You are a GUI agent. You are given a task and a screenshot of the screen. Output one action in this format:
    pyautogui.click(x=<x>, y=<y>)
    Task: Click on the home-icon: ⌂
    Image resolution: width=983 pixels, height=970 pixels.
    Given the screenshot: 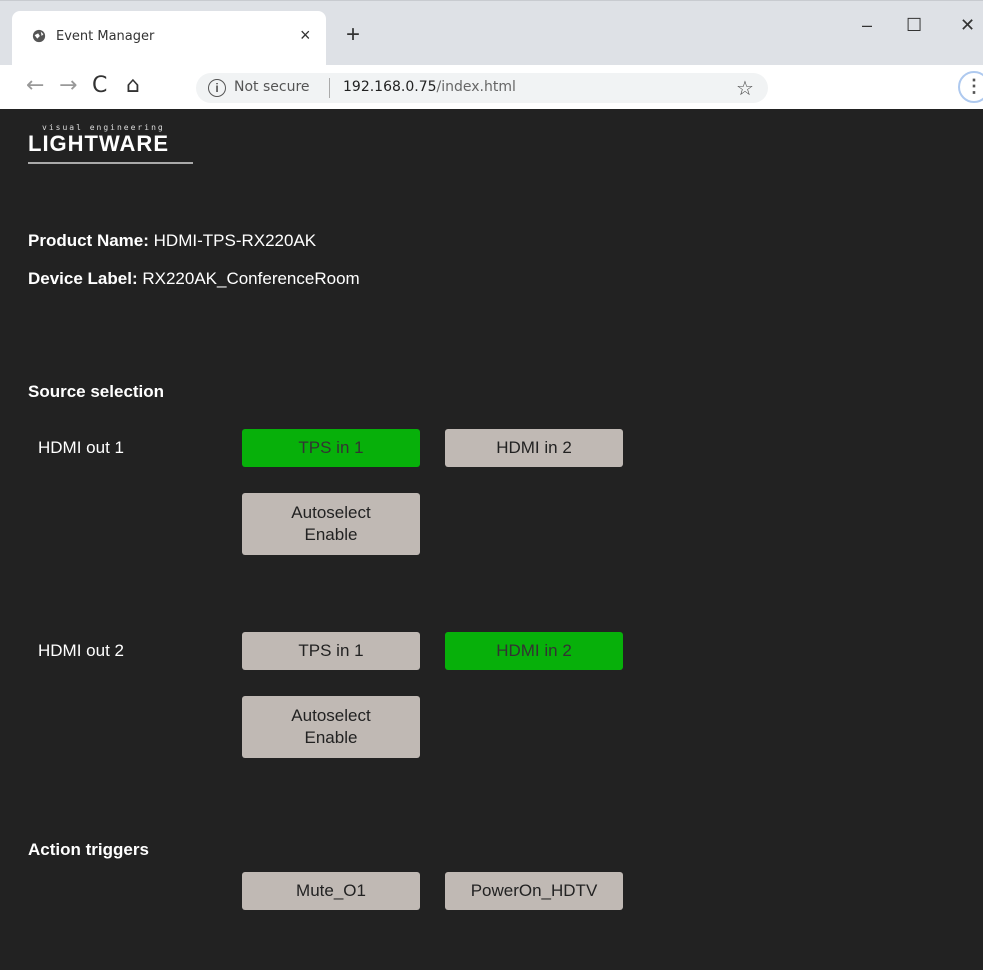 What is the action you would take?
    pyautogui.click(x=133, y=85)
    